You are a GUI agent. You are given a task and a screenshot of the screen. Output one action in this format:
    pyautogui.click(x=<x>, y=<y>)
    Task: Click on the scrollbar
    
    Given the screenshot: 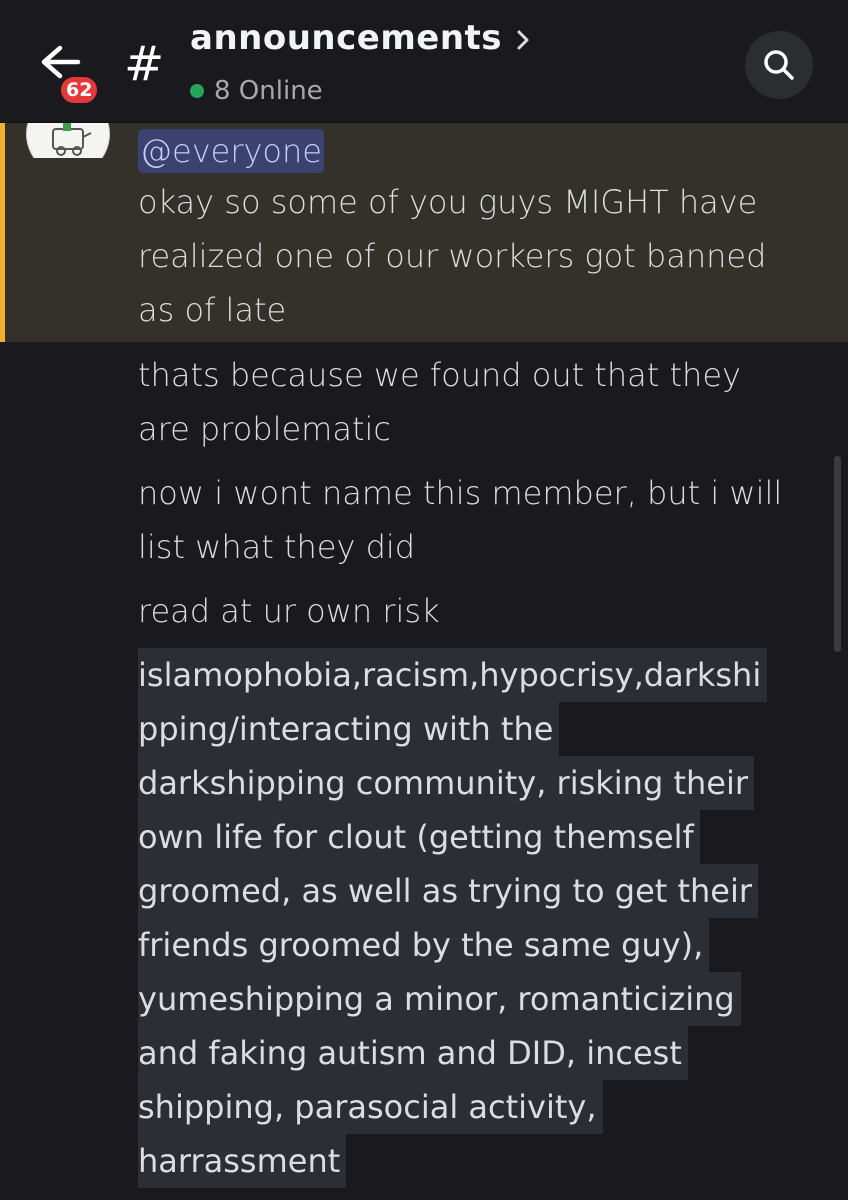 What is the action you would take?
    pyautogui.click(x=837, y=554)
    